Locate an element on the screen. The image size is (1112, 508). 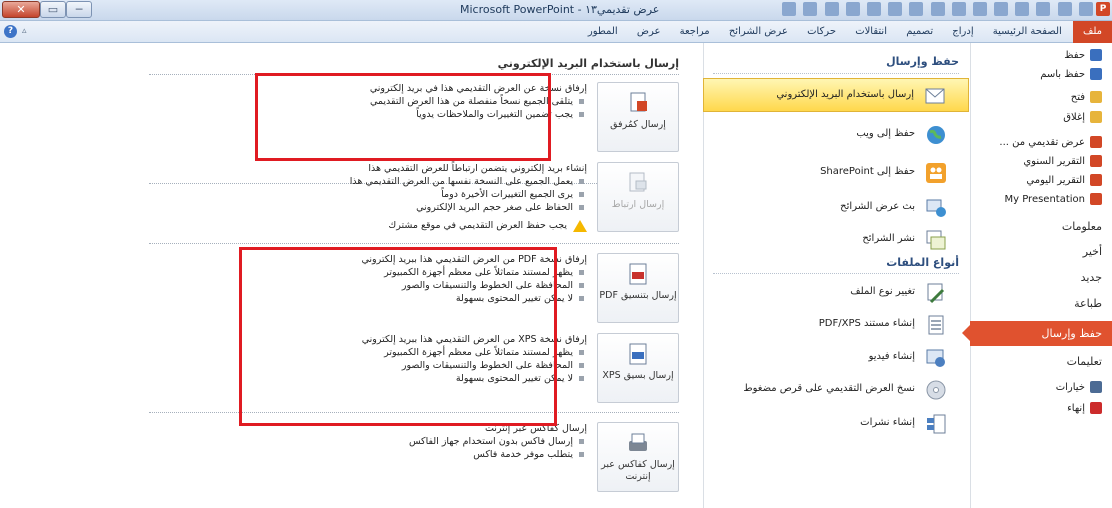
save-to-sharepoint-item: حفظ إلى SharePoint is located at coordinates (836, 173).